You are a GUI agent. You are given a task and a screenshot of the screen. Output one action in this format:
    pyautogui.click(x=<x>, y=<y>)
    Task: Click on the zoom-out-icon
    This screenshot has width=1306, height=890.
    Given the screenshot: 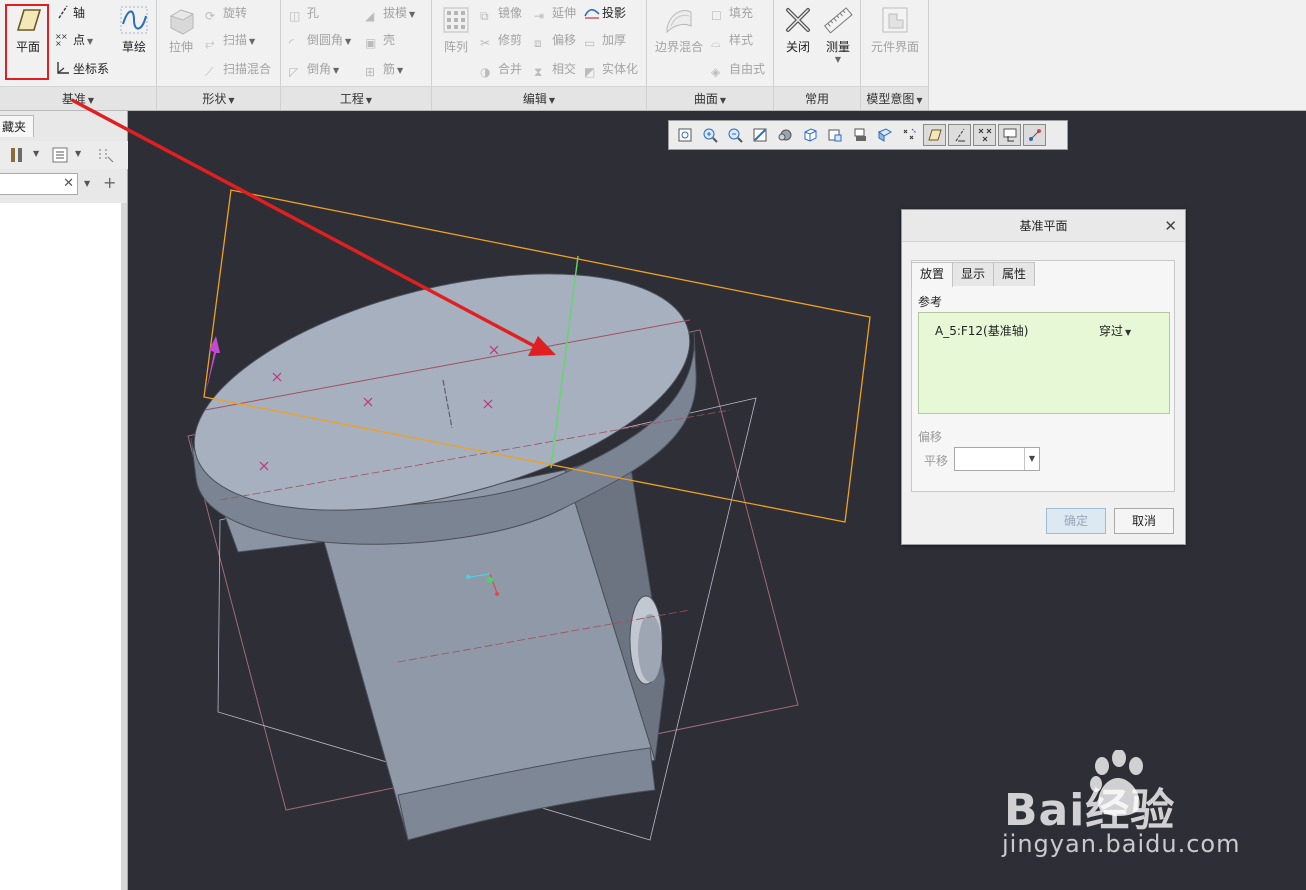 What is the action you would take?
    pyautogui.click(x=735, y=135)
    